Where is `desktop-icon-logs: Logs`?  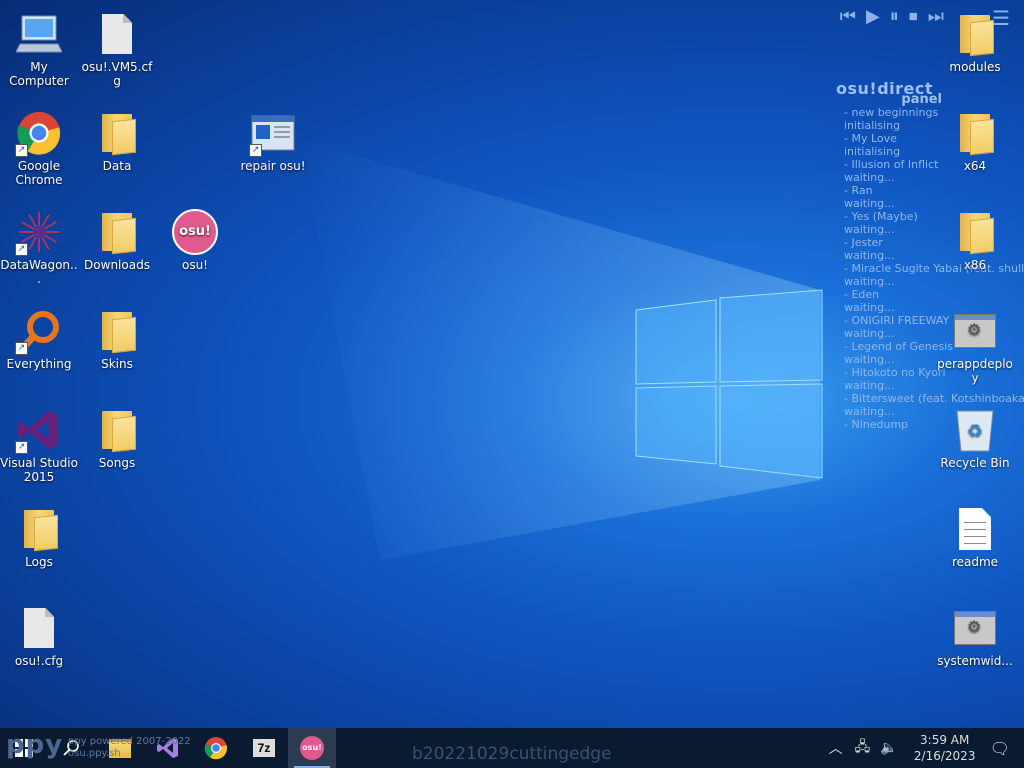 desktop-icon-logs: Logs is located at coordinates (39, 542).